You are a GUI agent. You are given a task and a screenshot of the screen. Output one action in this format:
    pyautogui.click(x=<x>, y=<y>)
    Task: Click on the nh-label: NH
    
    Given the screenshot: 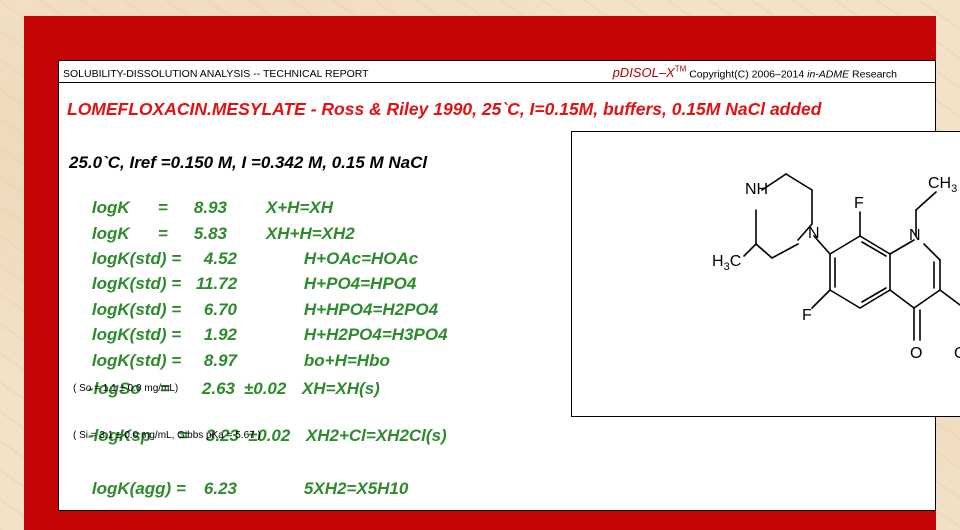 What is the action you would take?
    pyautogui.click(x=756, y=189)
    